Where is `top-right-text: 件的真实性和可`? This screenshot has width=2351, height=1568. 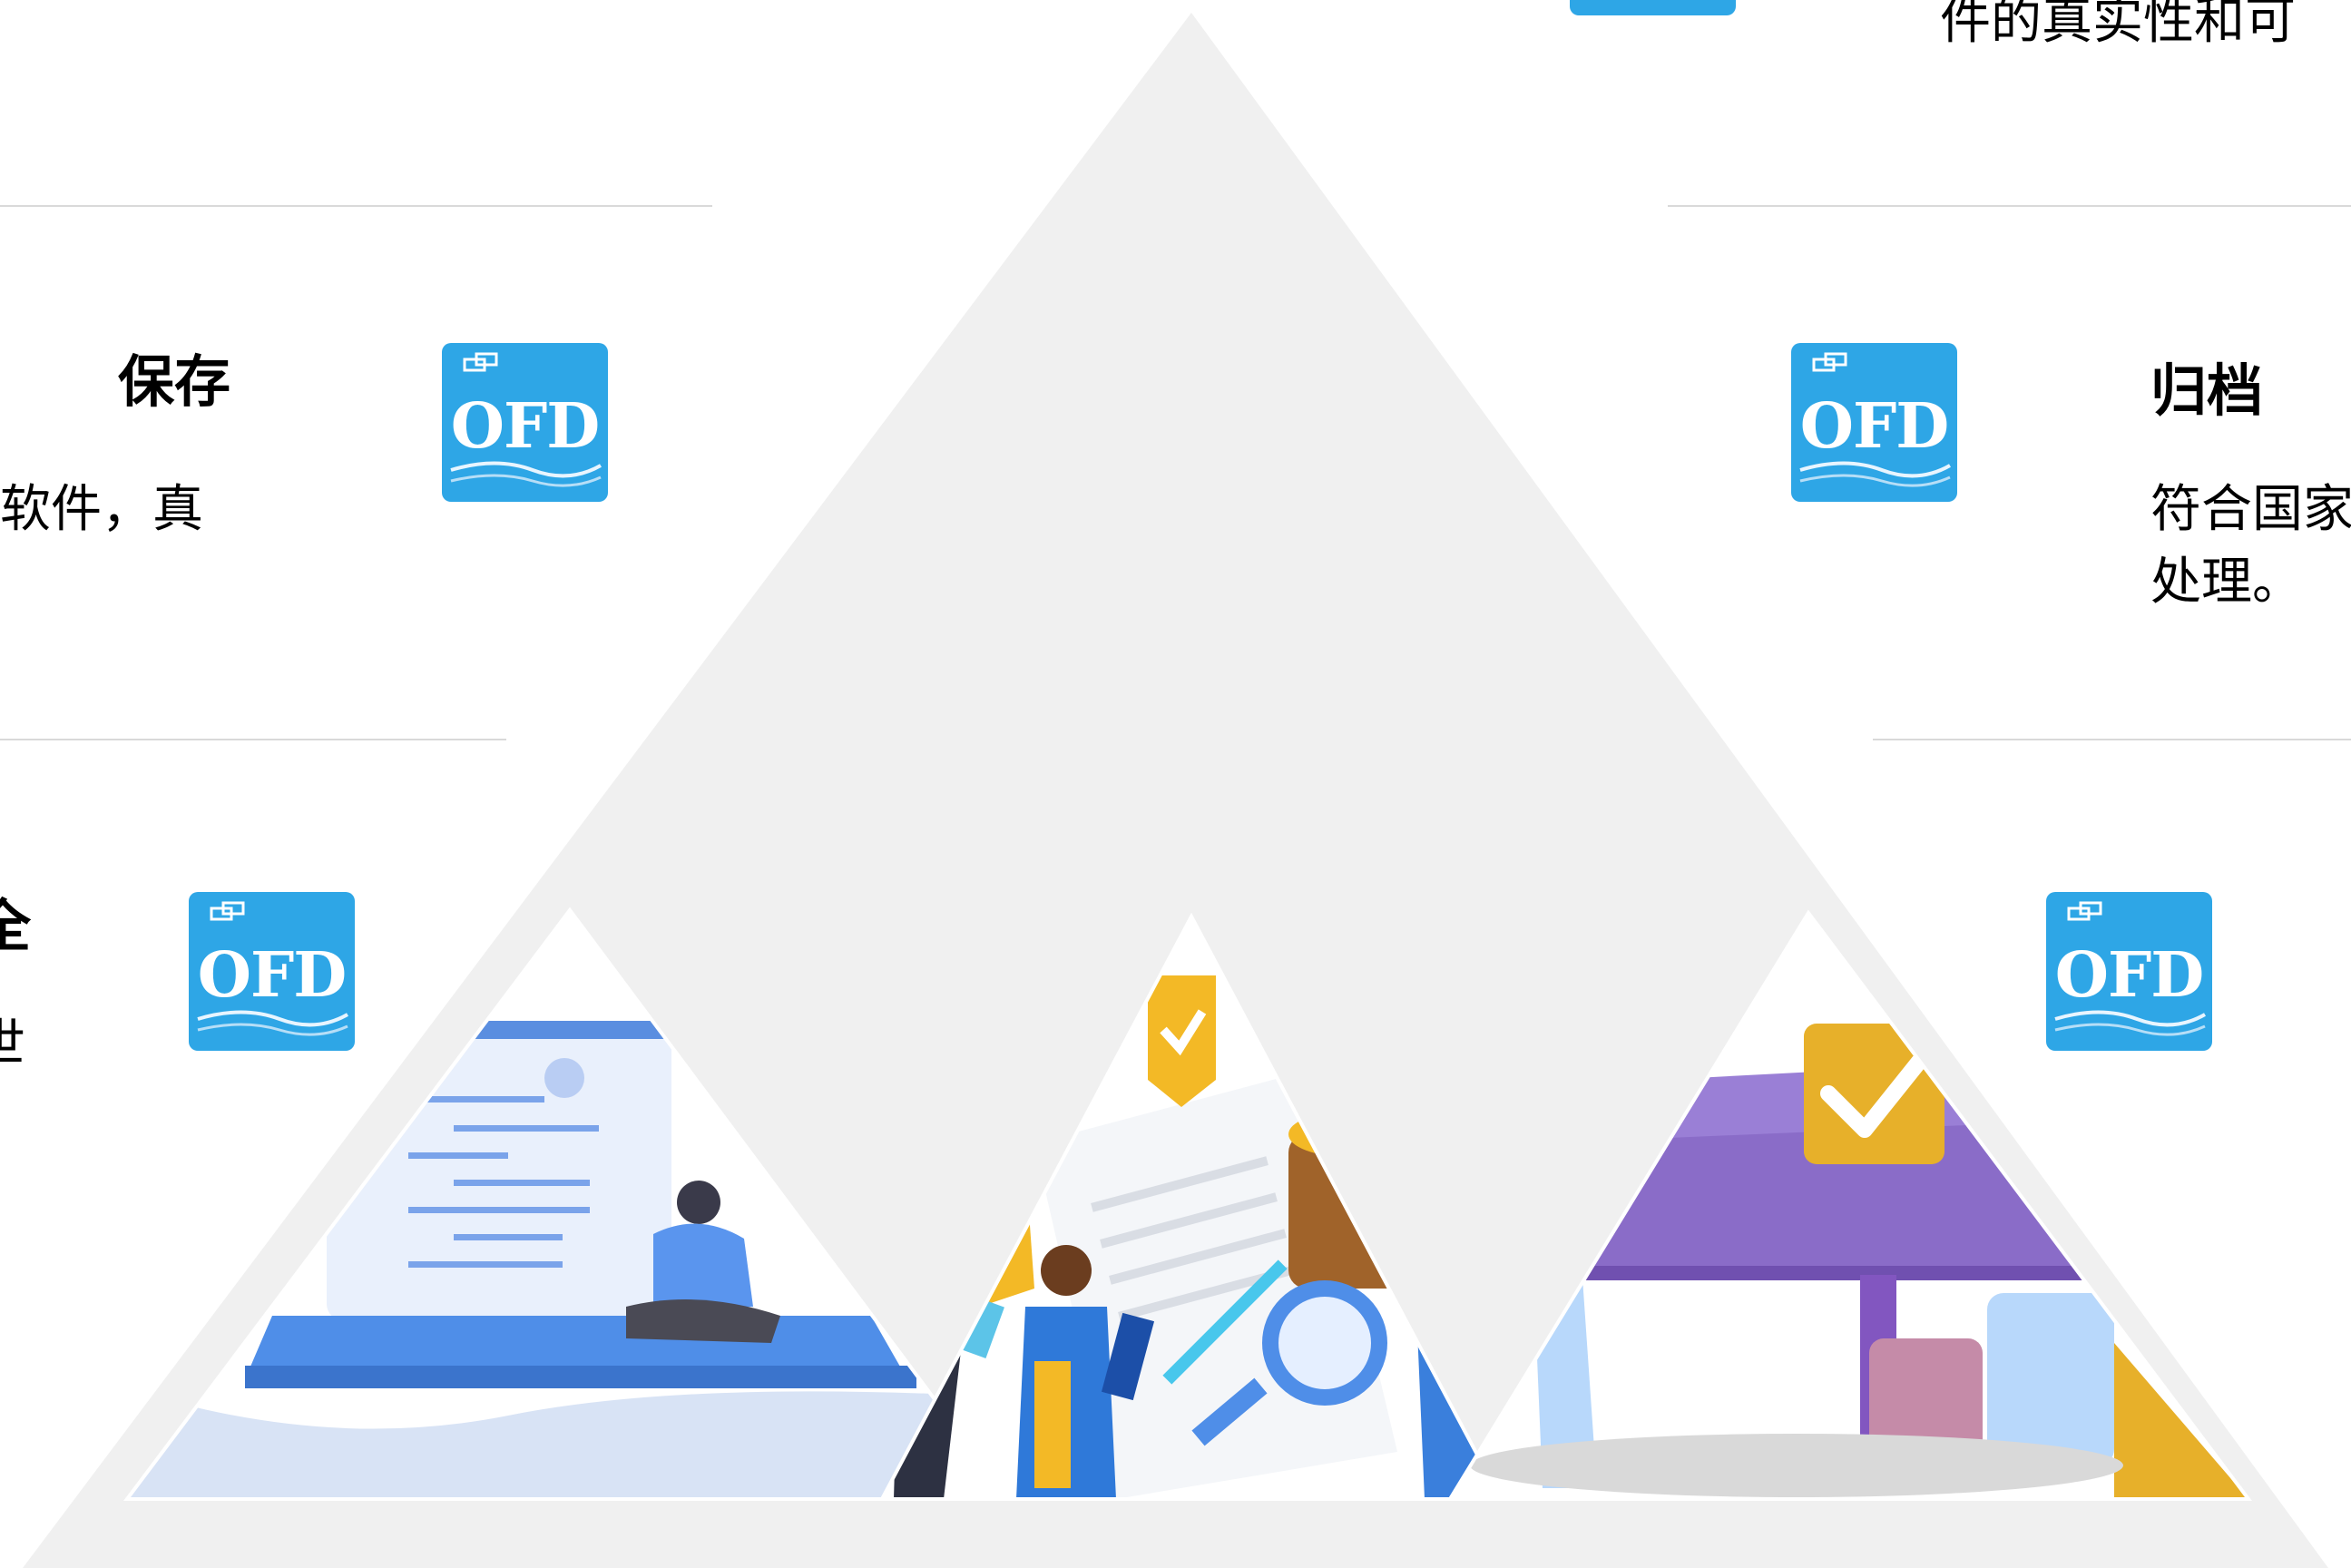
top-right-text: 件的真实性和可 is located at coordinates (2118, 25).